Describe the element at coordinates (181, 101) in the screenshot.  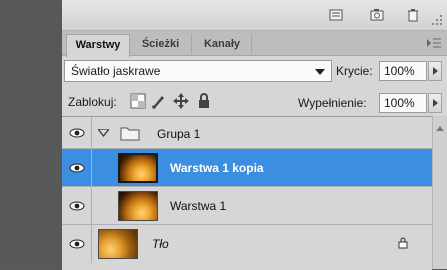
I see `lock-position-icon` at that location.